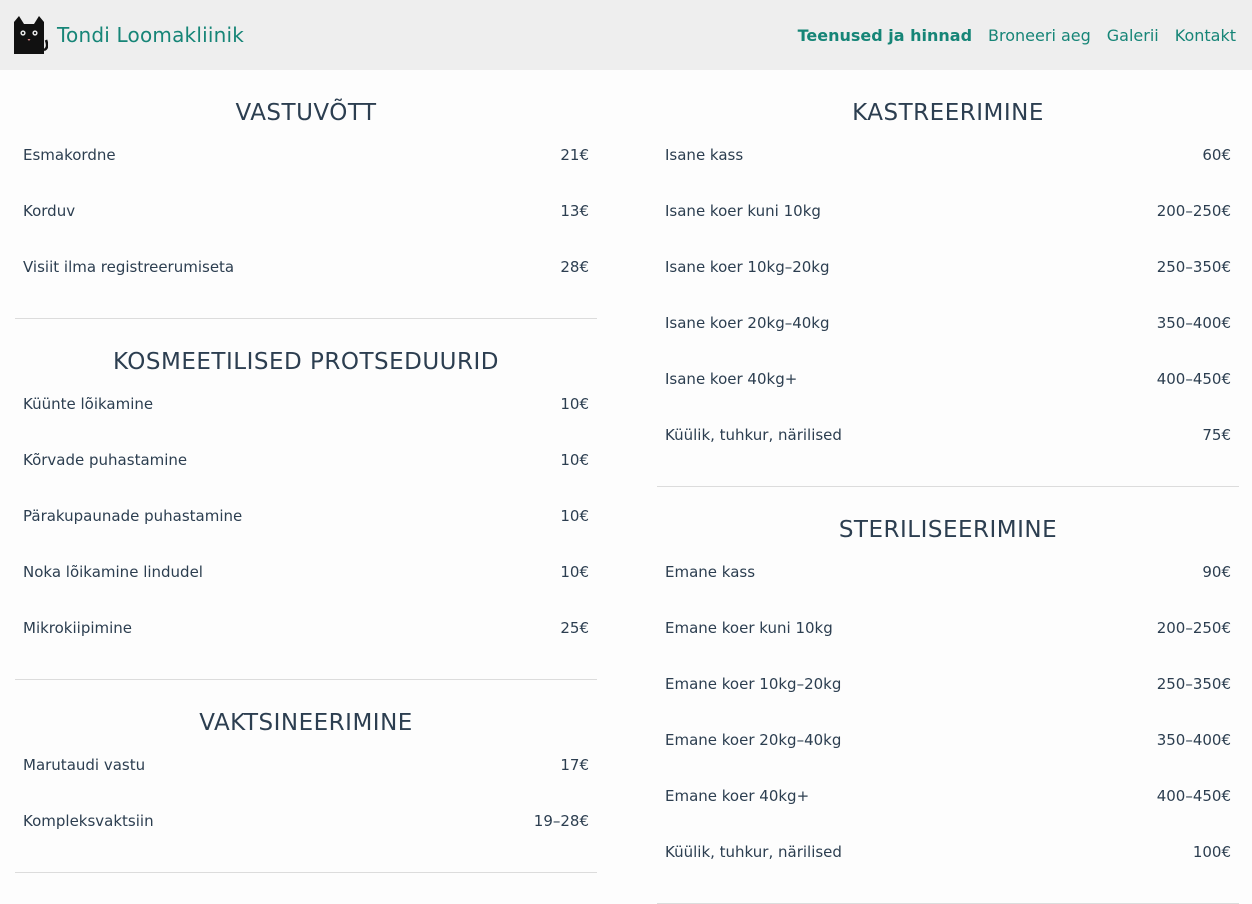 Image resolution: width=1252 pixels, height=904 pixels. I want to click on brand-name: Tondi Loomakliinik, so click(151, 35).